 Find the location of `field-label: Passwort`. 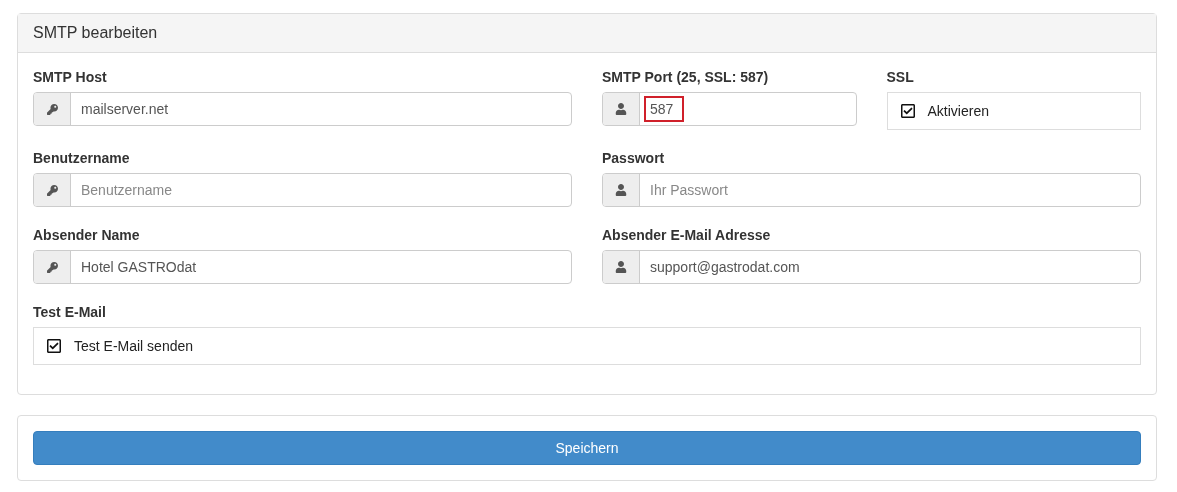

field-label: Passwort is located at coordinates (634, 158).